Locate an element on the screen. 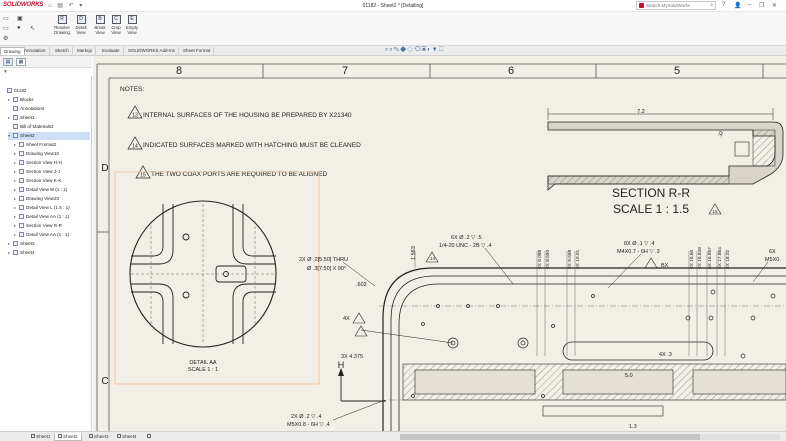 The image size is (786, 441). settings-gear-icon: ⚙ is located at coordinates (5, 38).